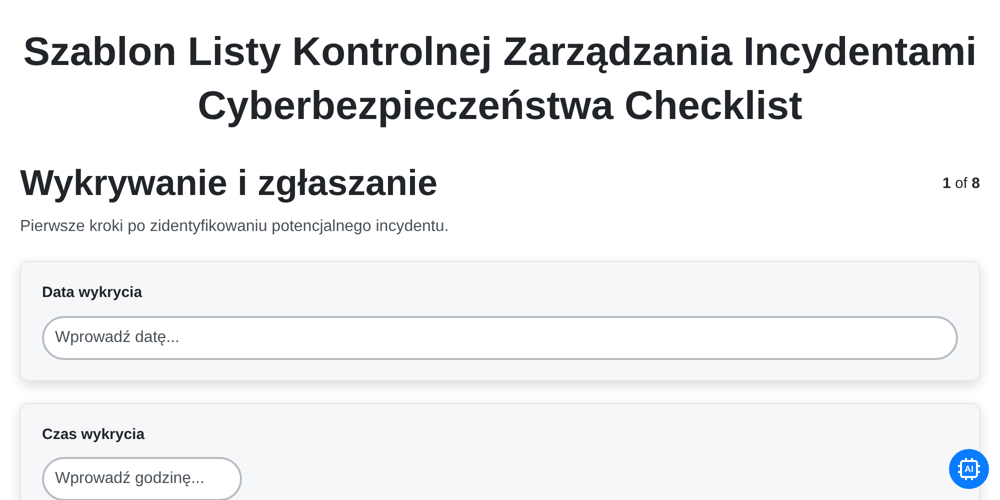  I want to click on step-counter: 1 of 8, so click(961, 184).